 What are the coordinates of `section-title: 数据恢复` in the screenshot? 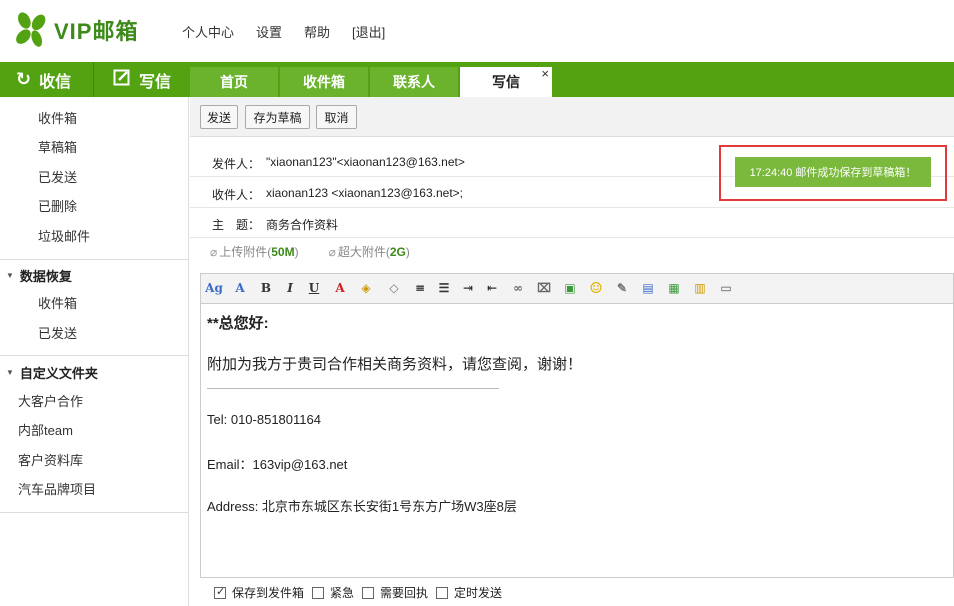 It's located at (45, 276).